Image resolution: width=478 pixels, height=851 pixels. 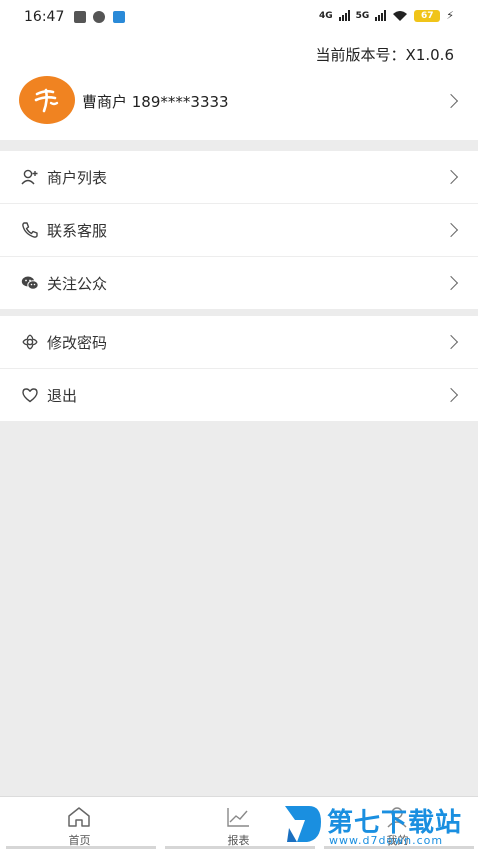 What do you see at coordinates (155, 102) in the screenshot?
I see `profile-name: 曹商户 189****3333` at bounding box center [155, 102].